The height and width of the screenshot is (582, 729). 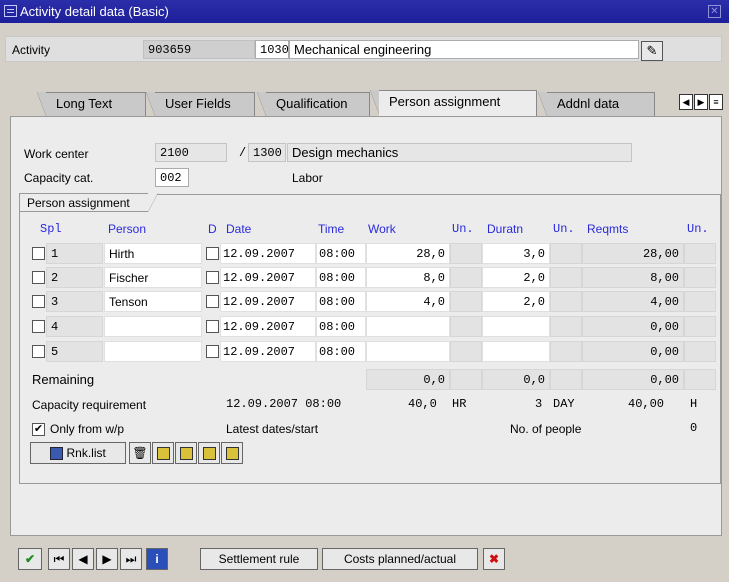 I want to click on remaining-reqmts: 0,00, so click(x=633, y=379).